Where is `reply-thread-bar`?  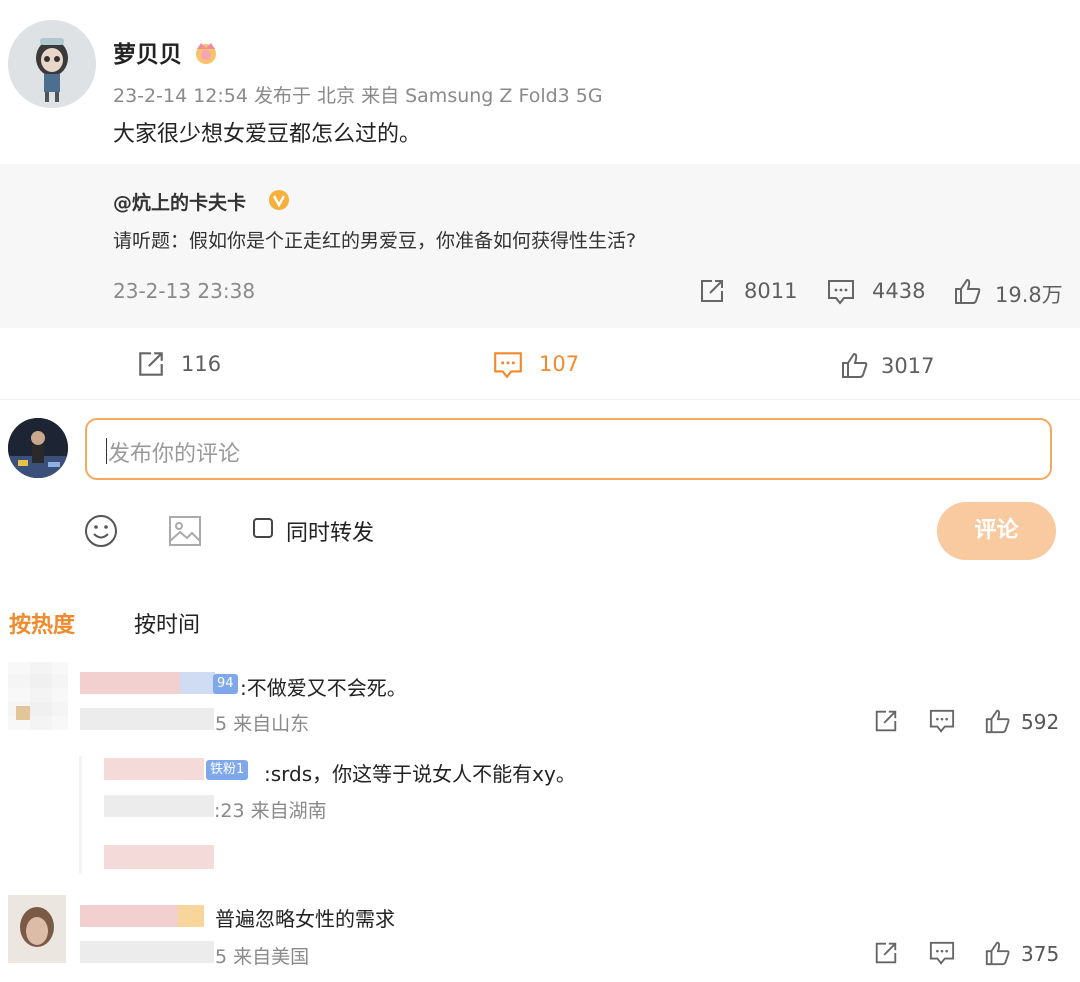 reply-thread-bar is located at coordinates (80, 815).